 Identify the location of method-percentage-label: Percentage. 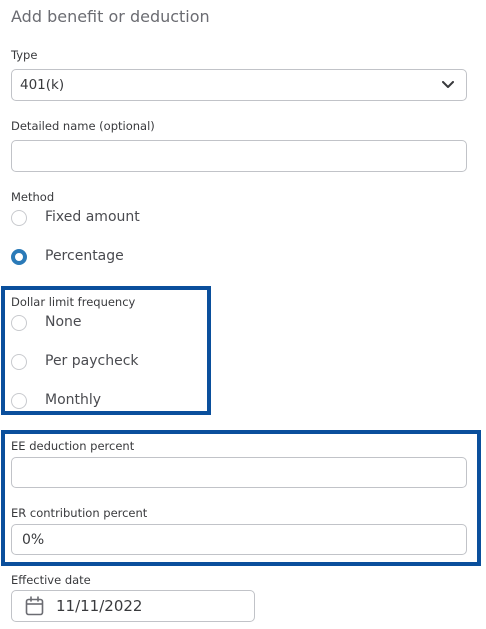
(84, 256).